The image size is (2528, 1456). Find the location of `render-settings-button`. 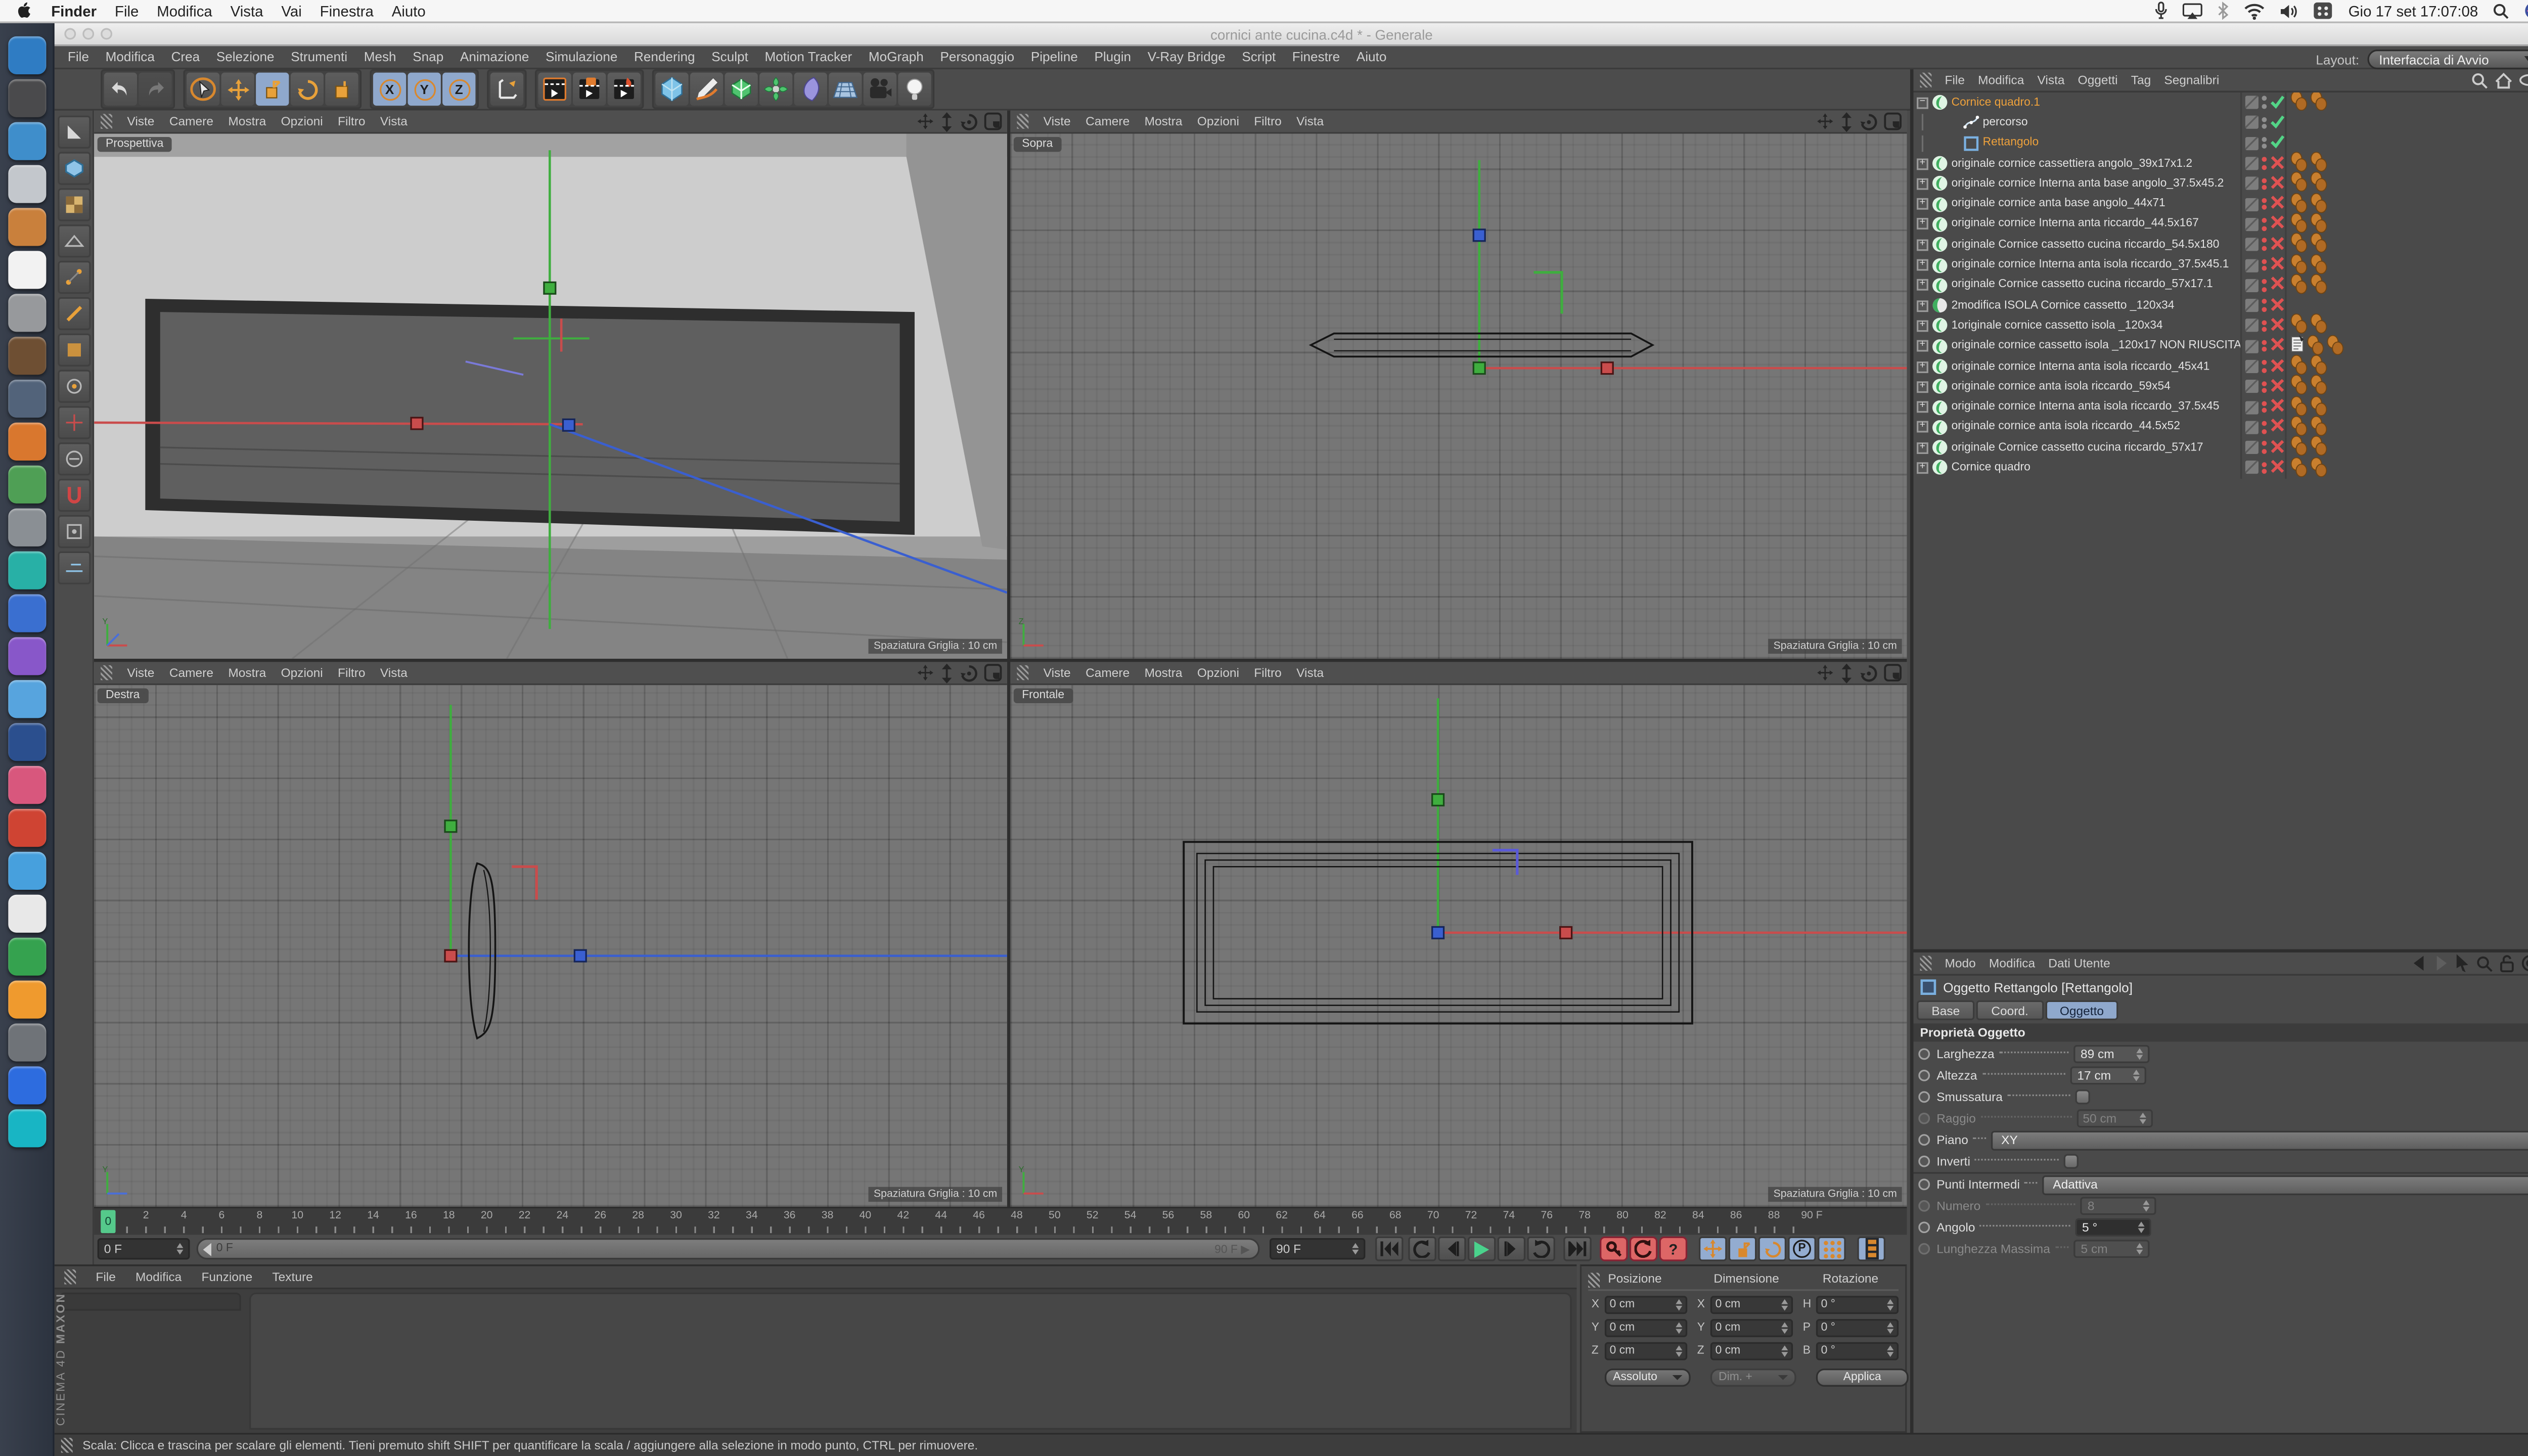

render-settings-button is located at coordinates (624, 89).